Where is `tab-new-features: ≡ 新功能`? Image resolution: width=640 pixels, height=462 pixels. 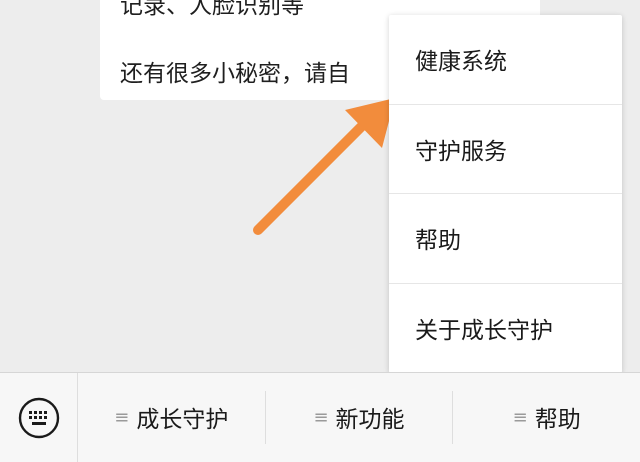
tab-new-features: ≡ 新功能 is located at coordinates (360, 417).